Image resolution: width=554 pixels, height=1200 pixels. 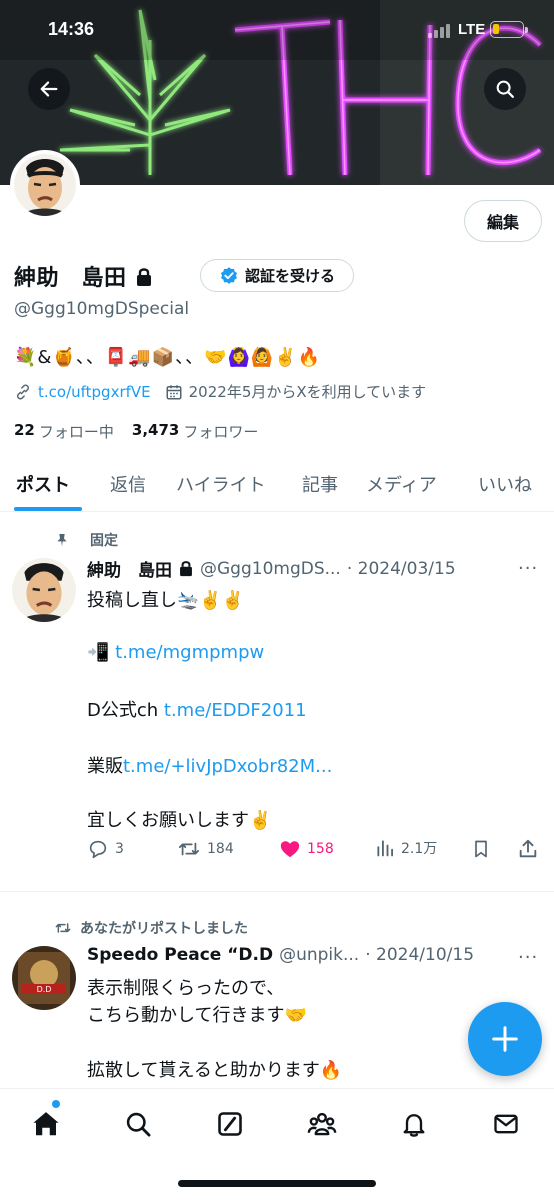 I want to click on profile-meta: t.co/uftpgxrfVE 2022年5月からXを利用しています, so click(x=220, y=391).